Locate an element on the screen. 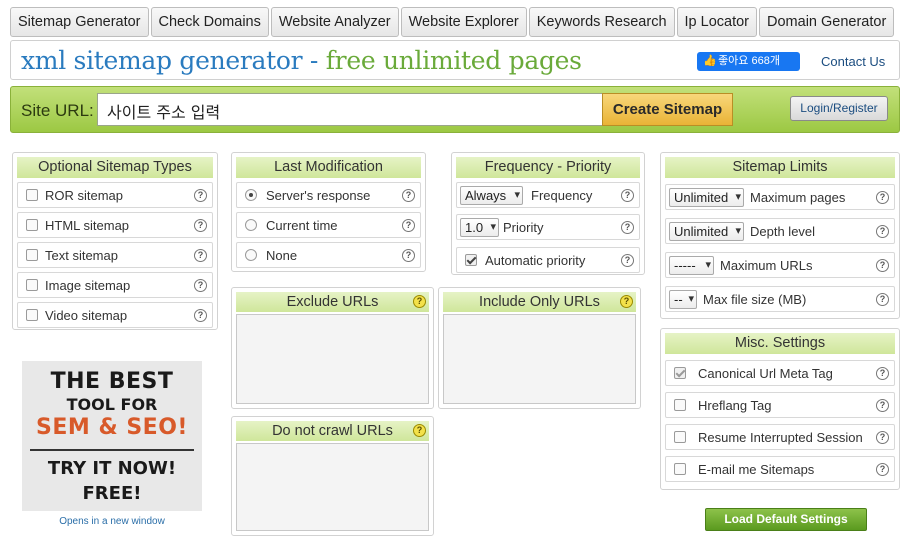 The height and width of the screenshot is (544, 915). load-default-settings-button: Load Default Settings is located at coordinates (786, 519).